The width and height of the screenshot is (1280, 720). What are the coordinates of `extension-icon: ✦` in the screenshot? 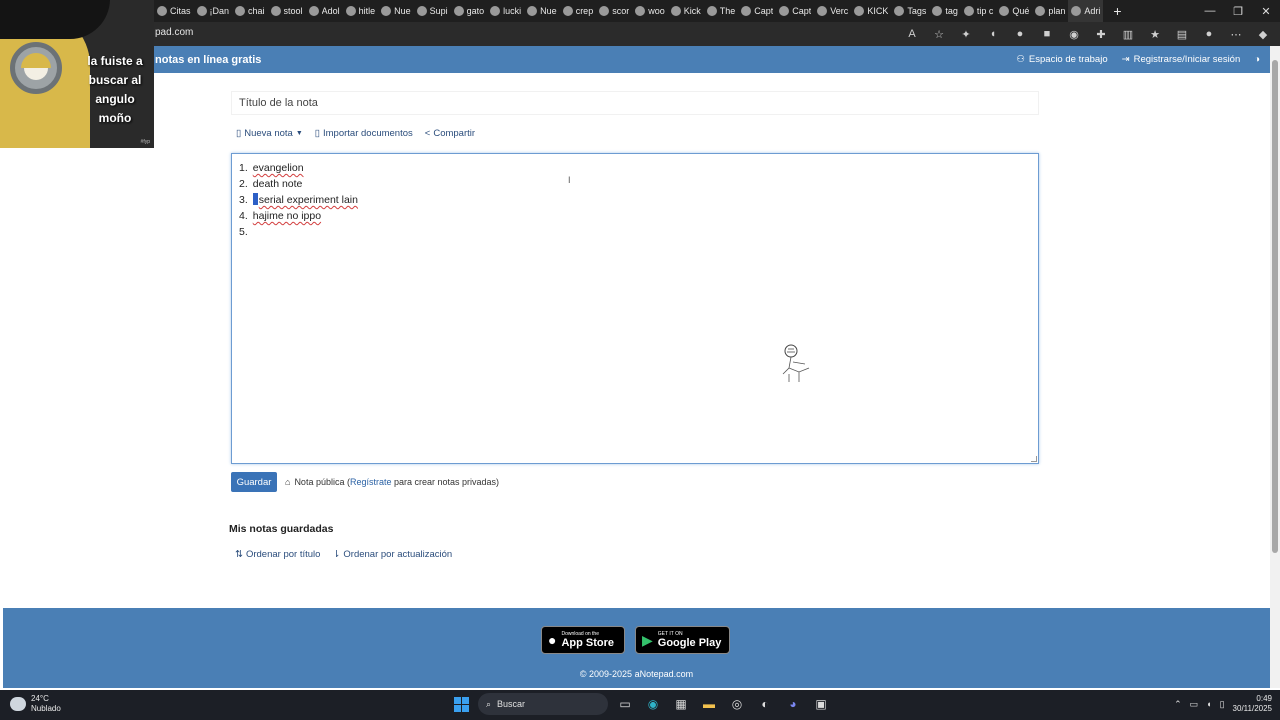 It's located at (966, 34).